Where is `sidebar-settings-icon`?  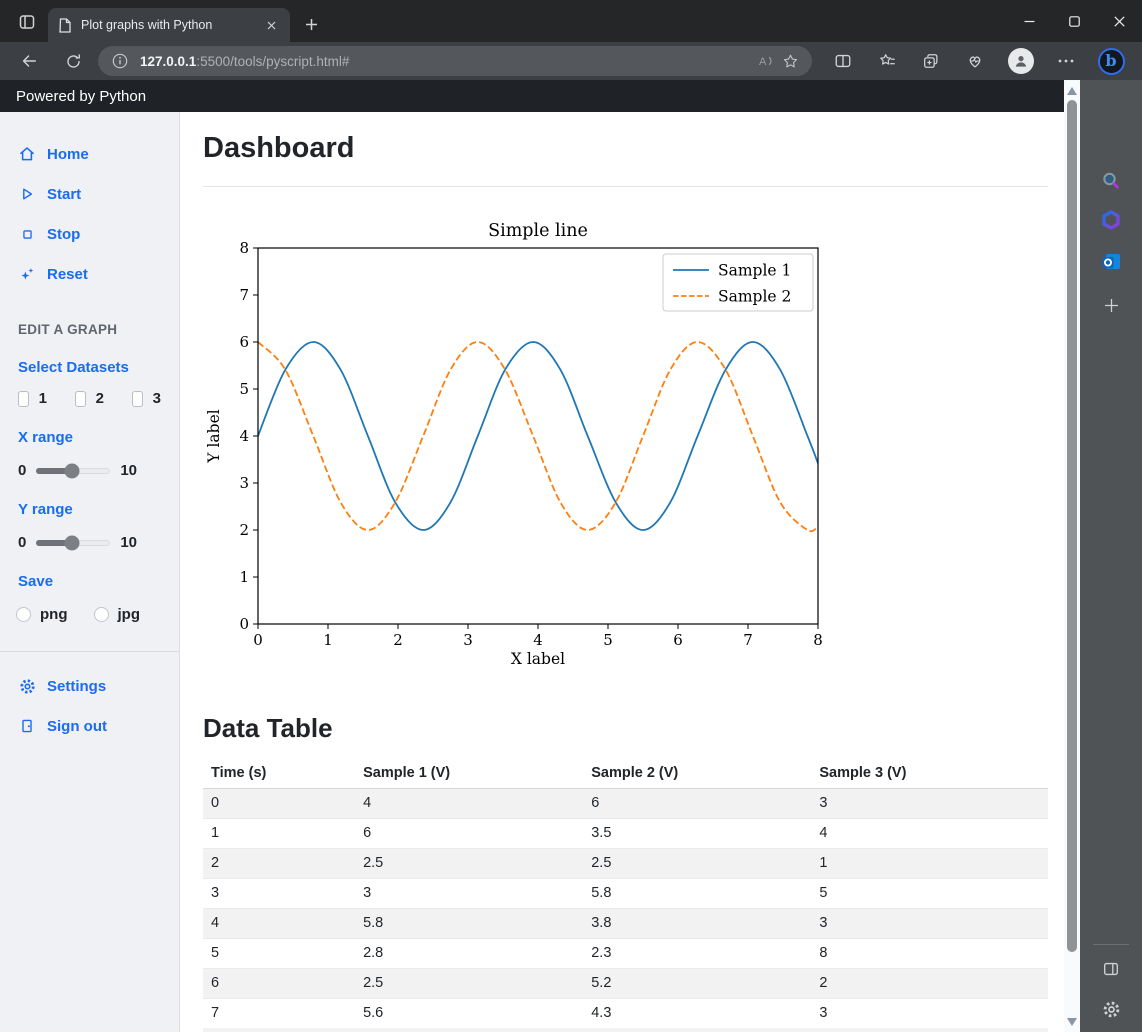 sidebar-settings-icon is located at coordinates (1111, 1009).